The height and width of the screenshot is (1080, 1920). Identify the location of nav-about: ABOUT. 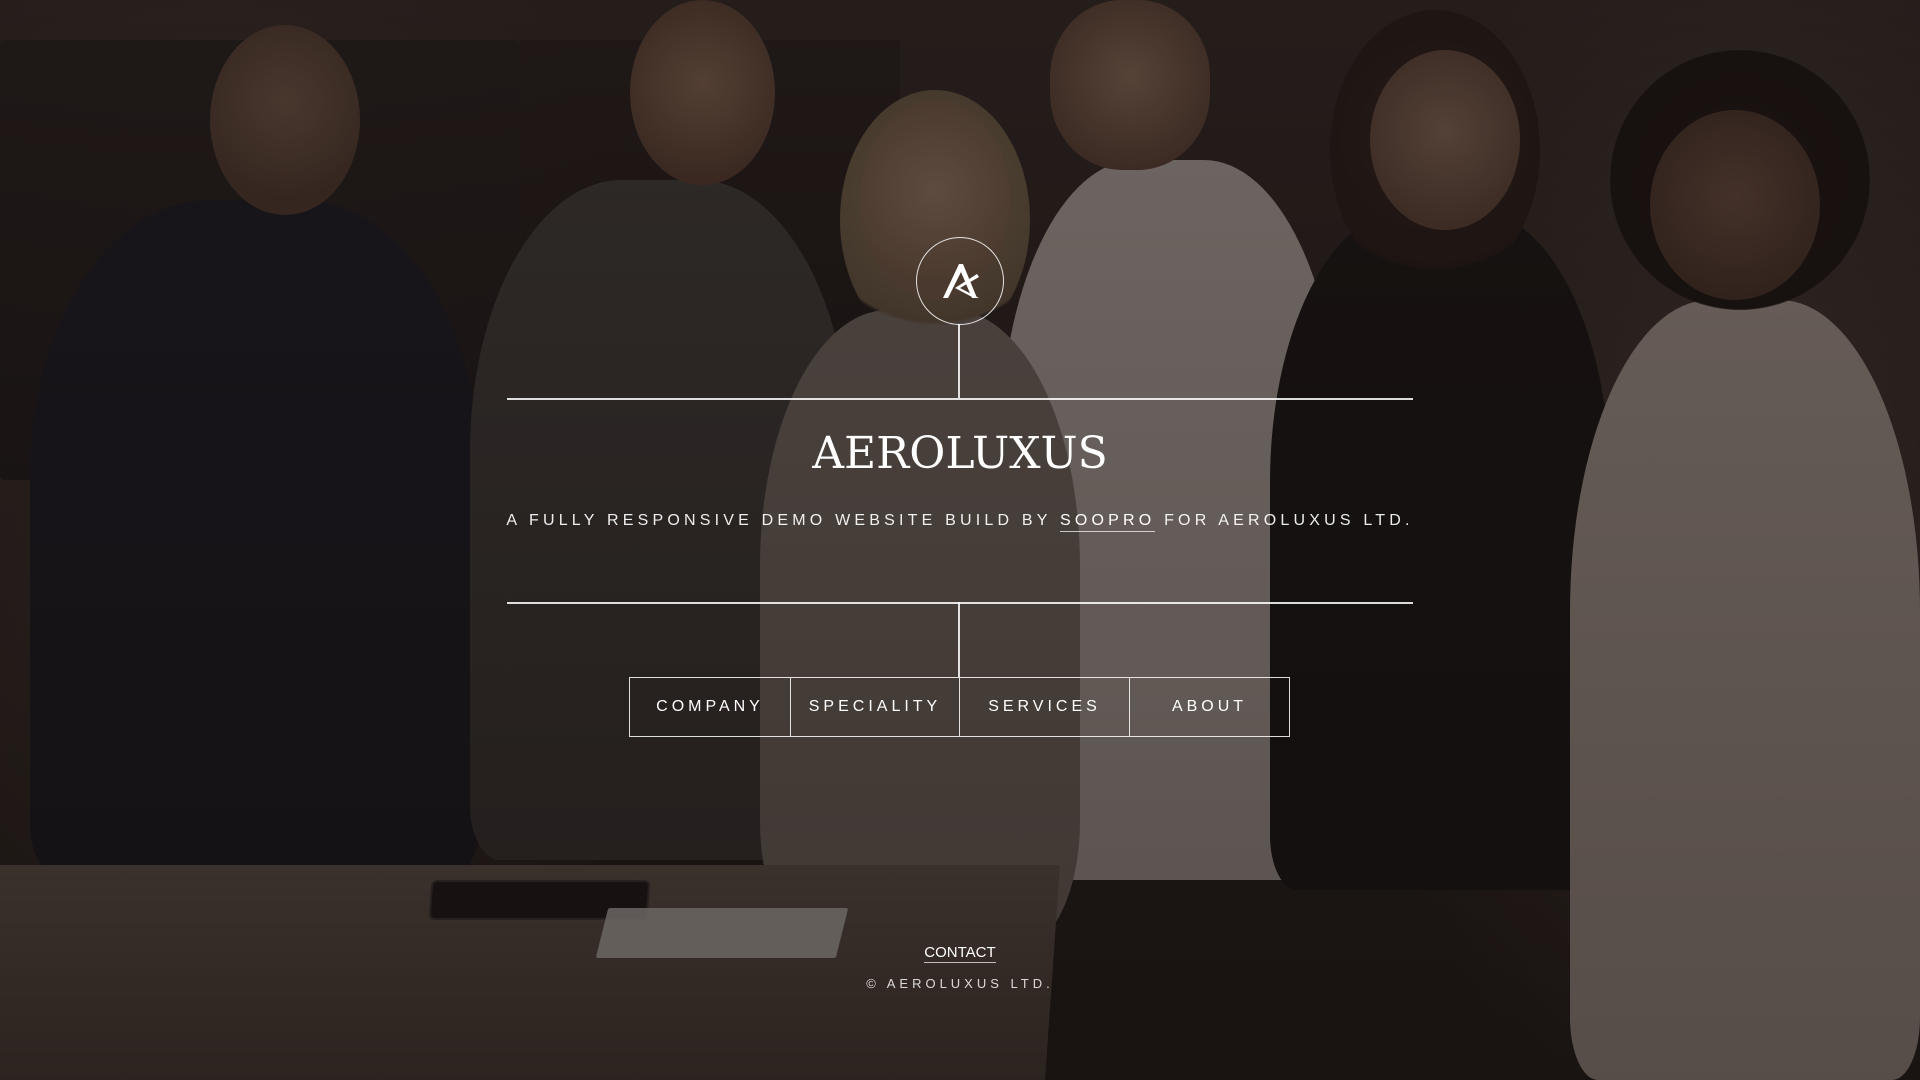
(1209, 707).